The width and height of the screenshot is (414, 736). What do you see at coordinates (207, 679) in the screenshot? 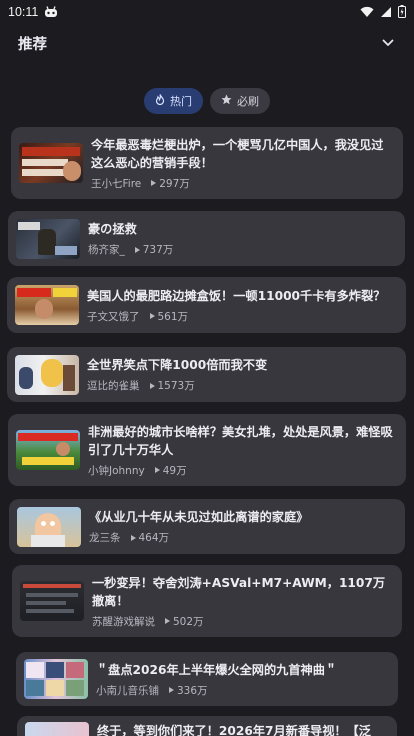
I see `video-card: ＂盘点2026年上半年爆火全网的九首神曲＂ 小南儿音乐铺 336万` at bounding box center [207, 679].